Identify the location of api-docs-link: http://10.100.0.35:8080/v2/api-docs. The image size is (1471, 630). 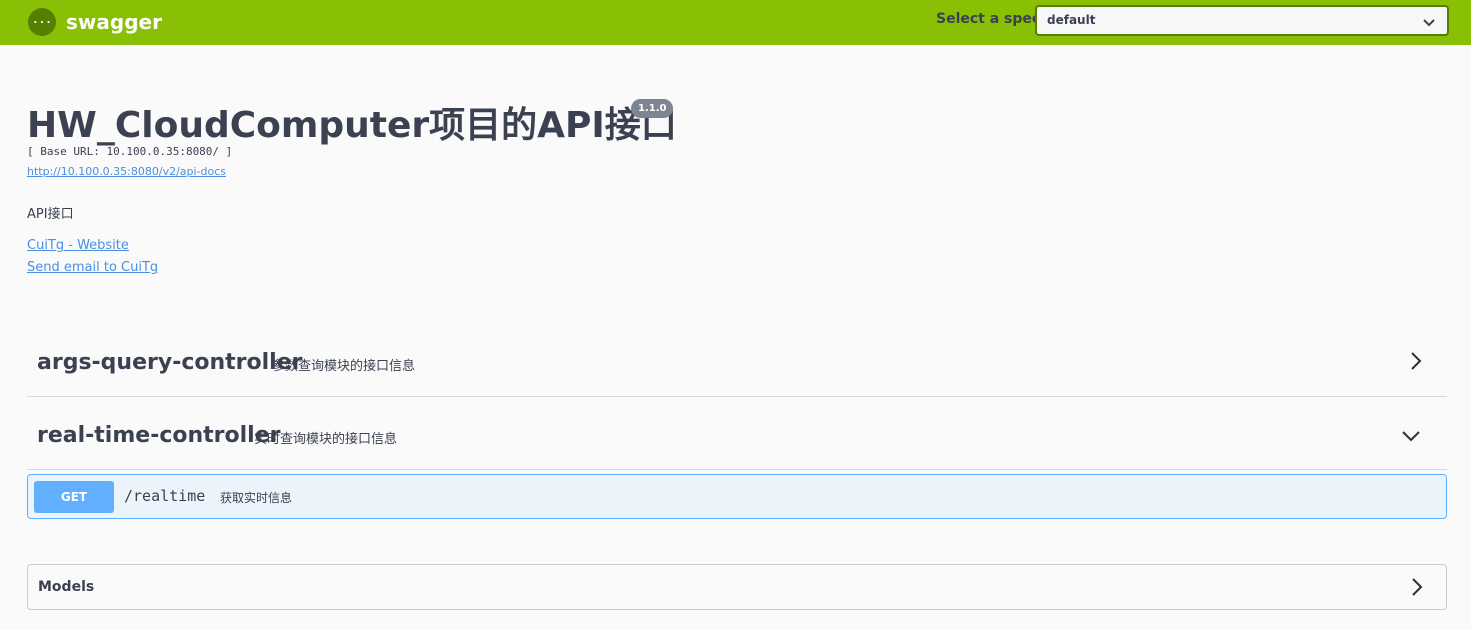
(126, 171).